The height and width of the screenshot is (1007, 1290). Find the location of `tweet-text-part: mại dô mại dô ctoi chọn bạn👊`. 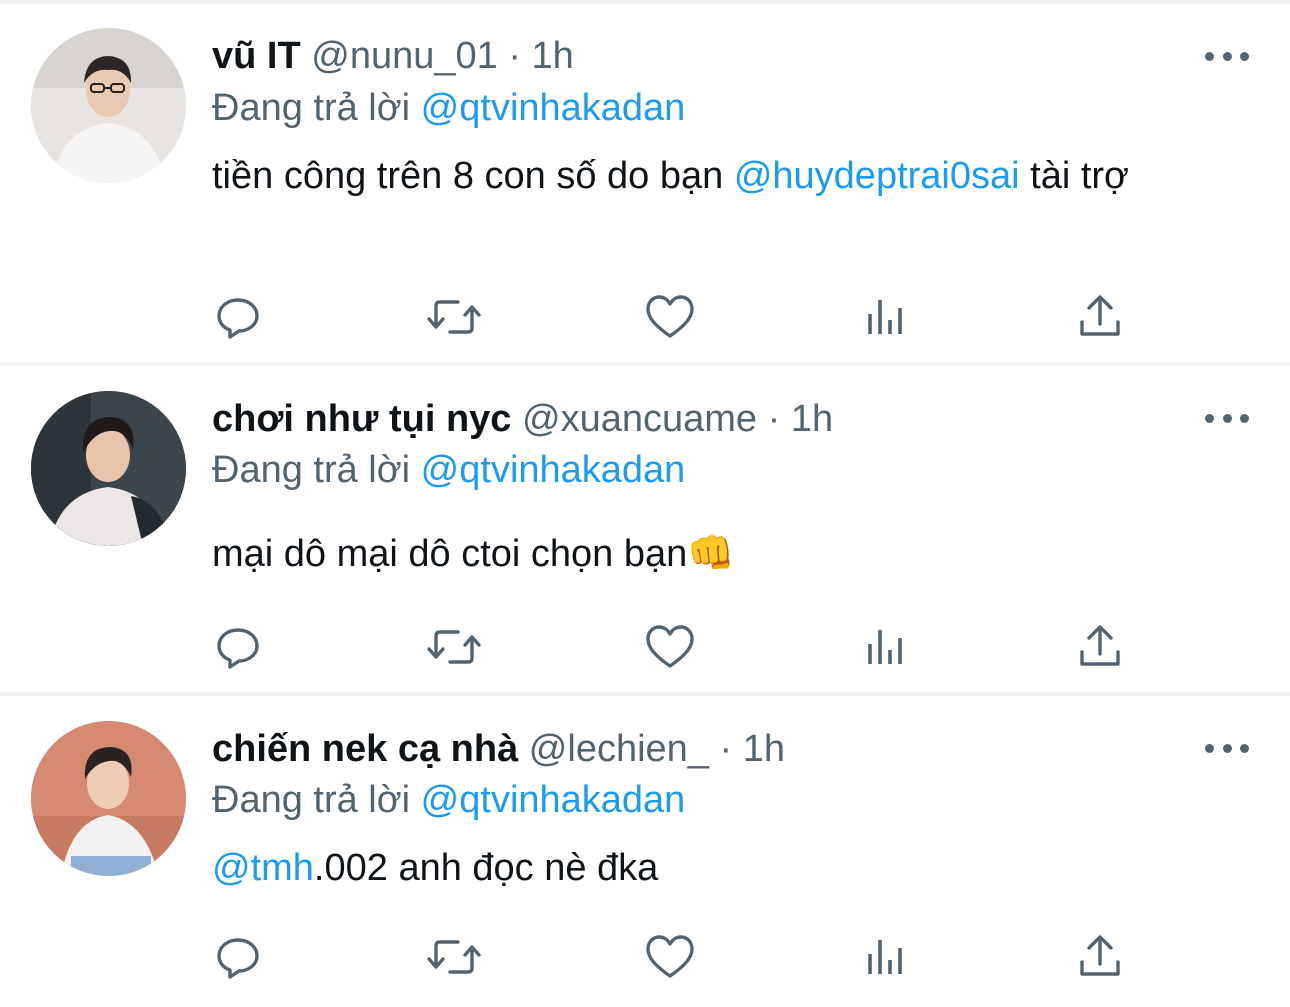

tweet-text-part: mại dô mại dô ctoi chọn bạn👊 is located at coordinates (473, 554).